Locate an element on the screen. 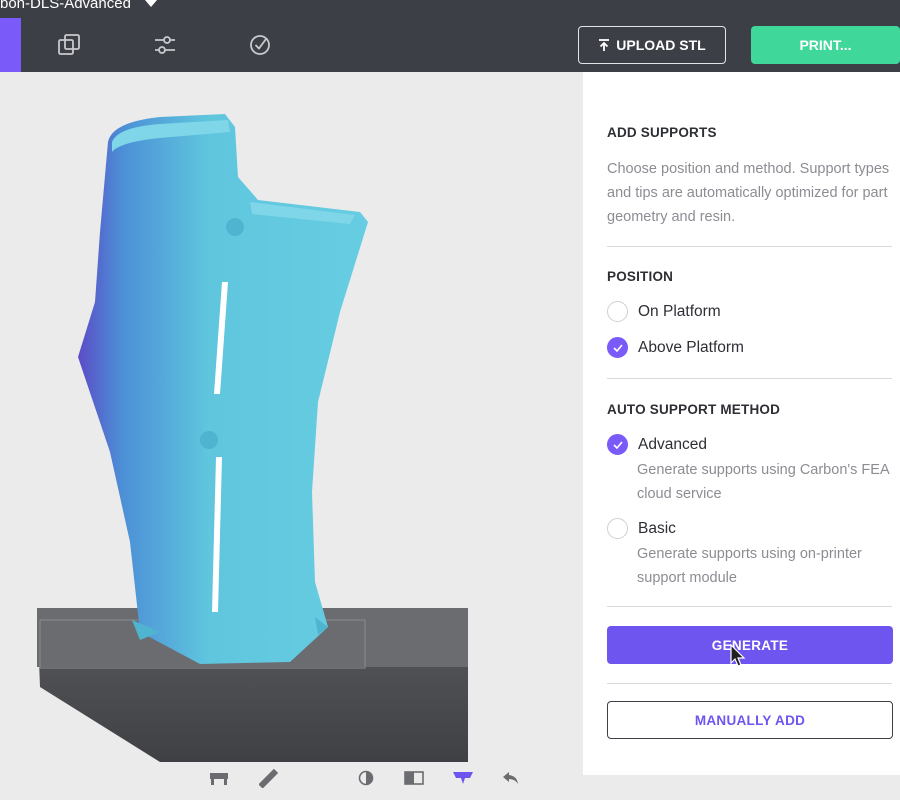 The width and height of the screenshot is (900, 800). basic-label: Basic is located at coordinates (657, 528).